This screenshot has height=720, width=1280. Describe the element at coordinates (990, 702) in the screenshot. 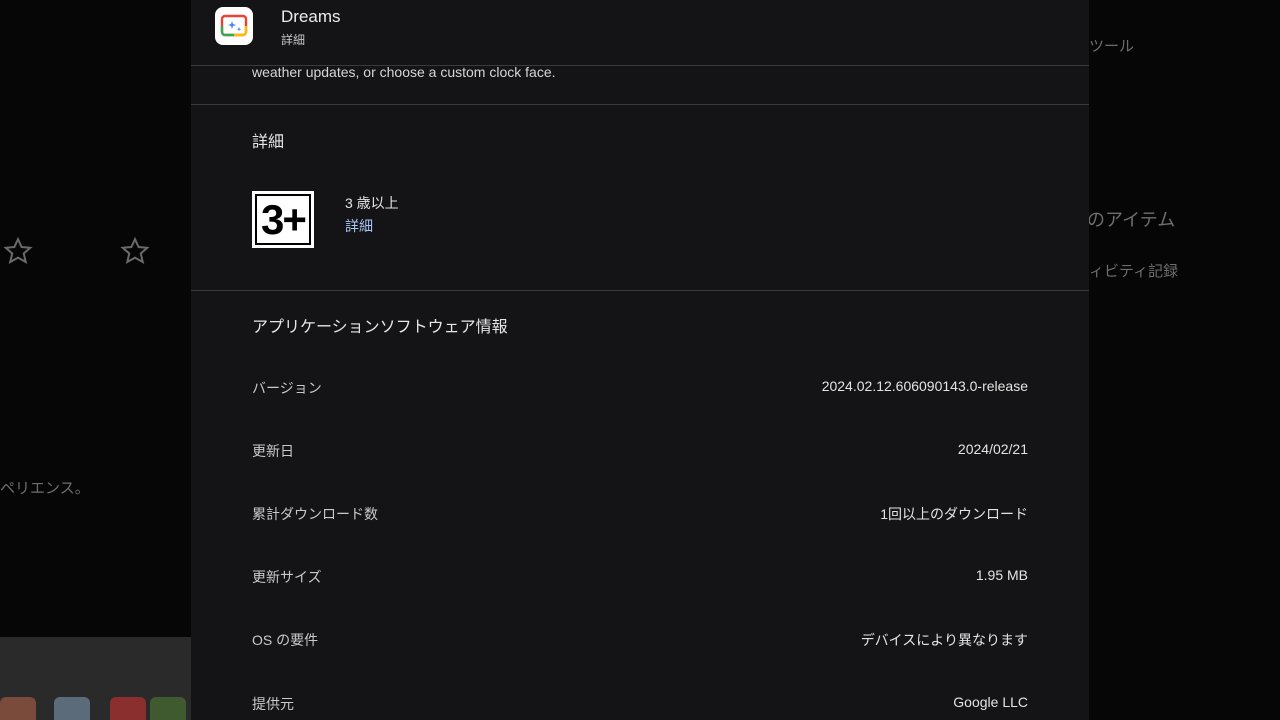

I see `info-value: Google LLC` at that location.